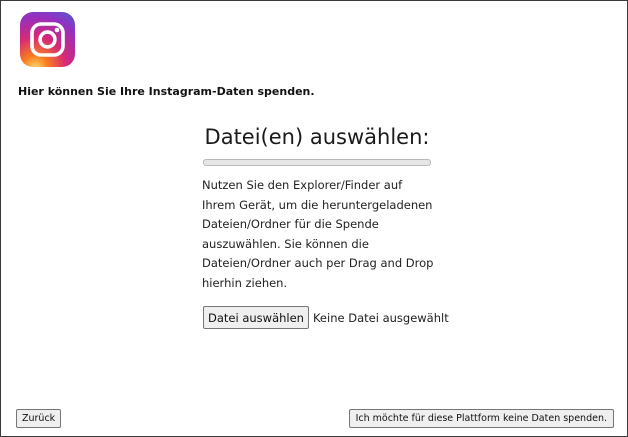 This screenshot has width=628, height=437. Describe the element at coordinates (317, 162) in the screenshot. I see `upload-progress-bar` at that location.